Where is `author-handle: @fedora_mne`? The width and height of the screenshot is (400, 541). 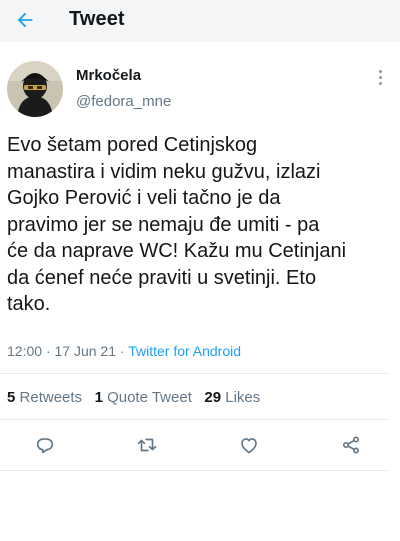
author-handle: @fedora_mne is located at coordinates (123, 101).